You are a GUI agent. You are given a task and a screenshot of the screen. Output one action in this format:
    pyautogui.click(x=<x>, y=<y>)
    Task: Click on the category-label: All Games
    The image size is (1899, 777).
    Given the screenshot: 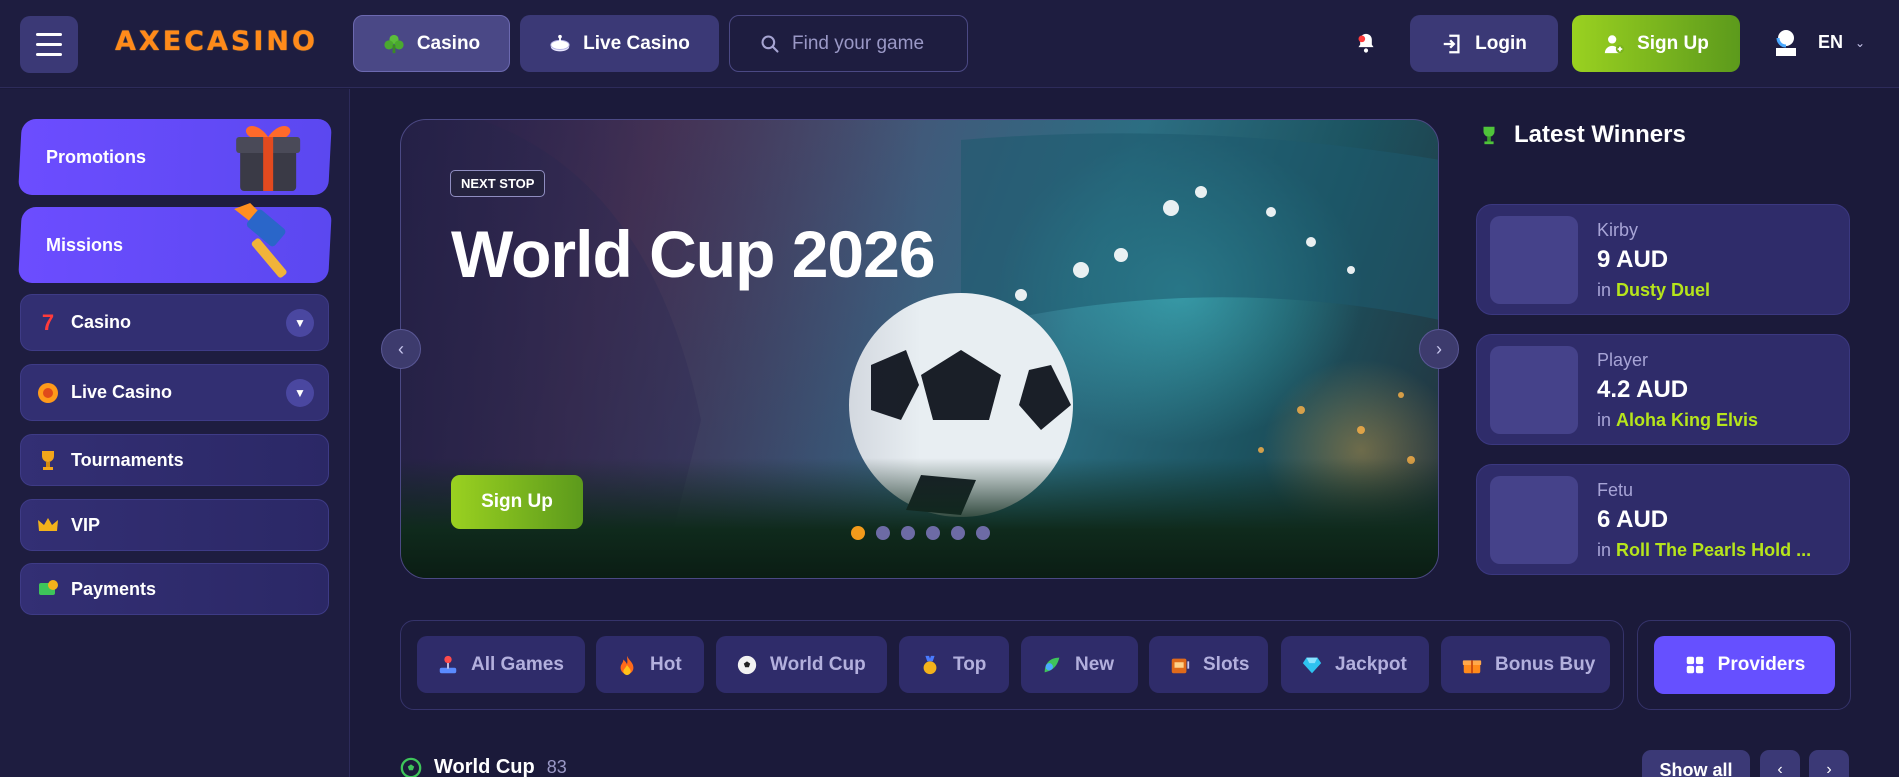 What is the action you would take?
    pyautogui.click(x=517, y=664)
    